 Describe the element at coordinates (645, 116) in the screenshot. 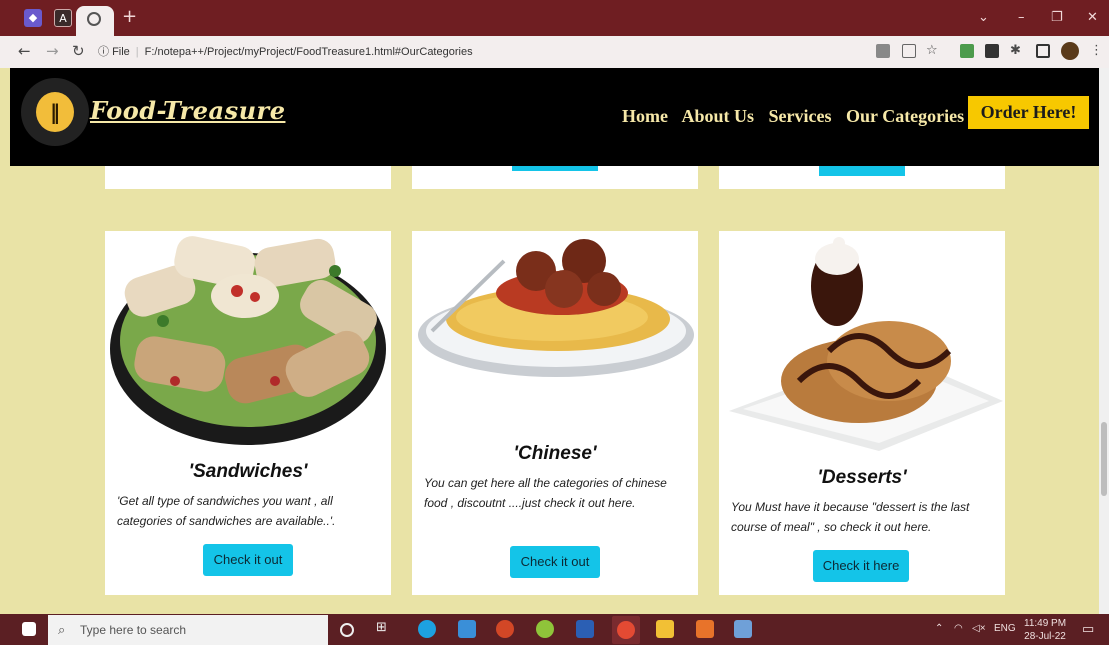

I see `nav-home: Home` at that location.